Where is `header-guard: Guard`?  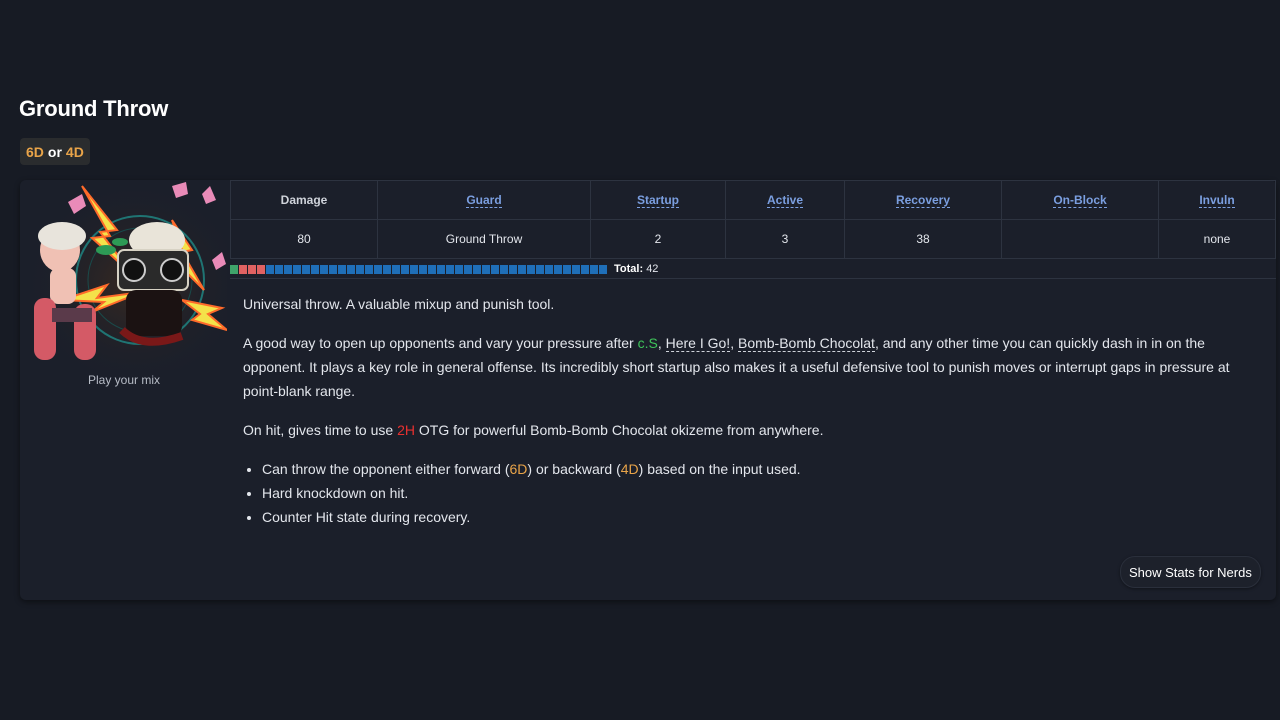 header-guard: Guard is located at coordinates (484, 200).